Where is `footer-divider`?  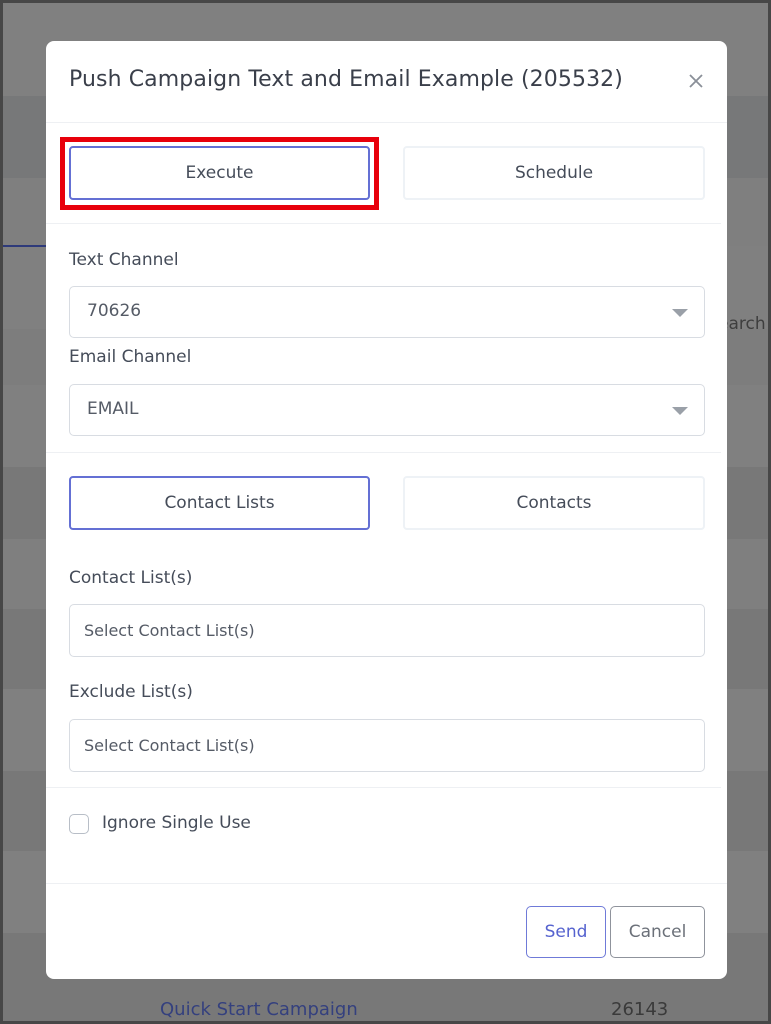
footer-divider is located at coordinates (386, 883).